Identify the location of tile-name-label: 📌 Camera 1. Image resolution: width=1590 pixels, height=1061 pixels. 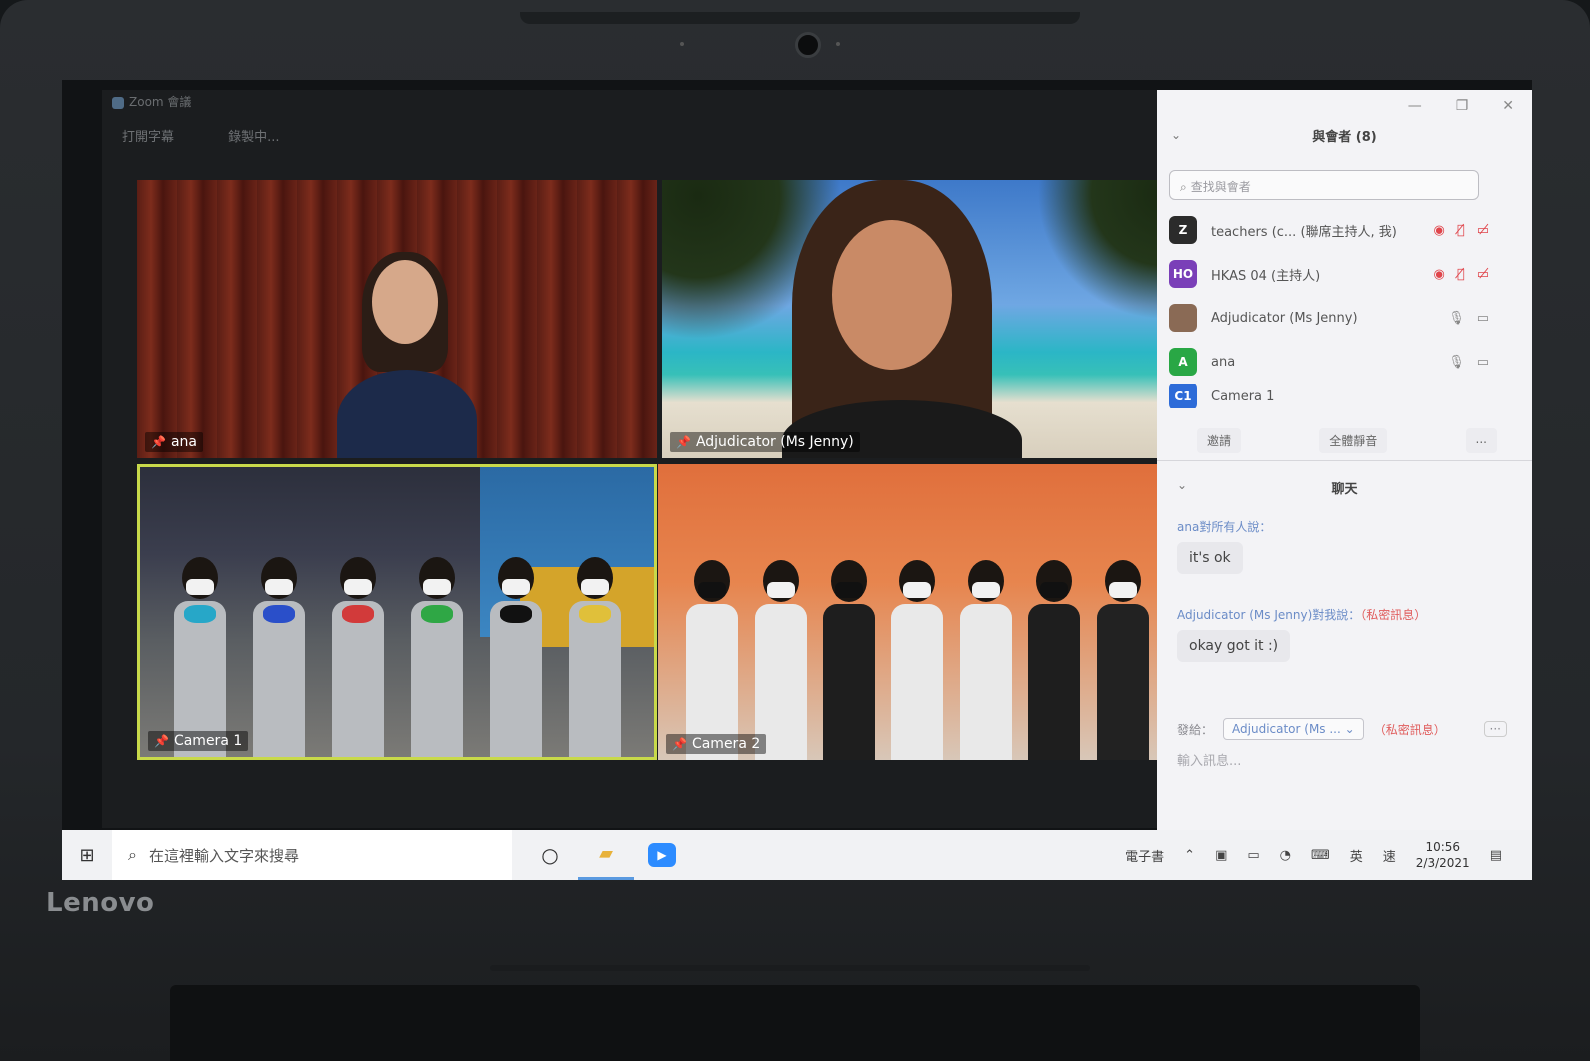
(198, 741).